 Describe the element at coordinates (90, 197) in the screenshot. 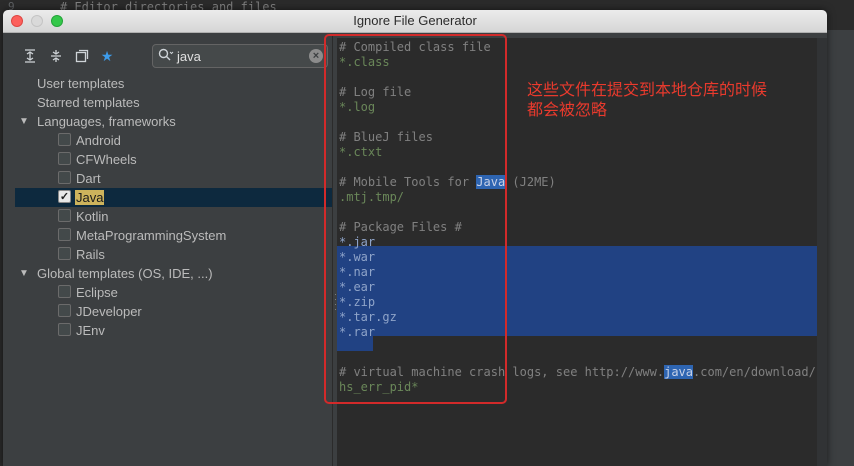

I see `tree-item-label: Java` at that location.